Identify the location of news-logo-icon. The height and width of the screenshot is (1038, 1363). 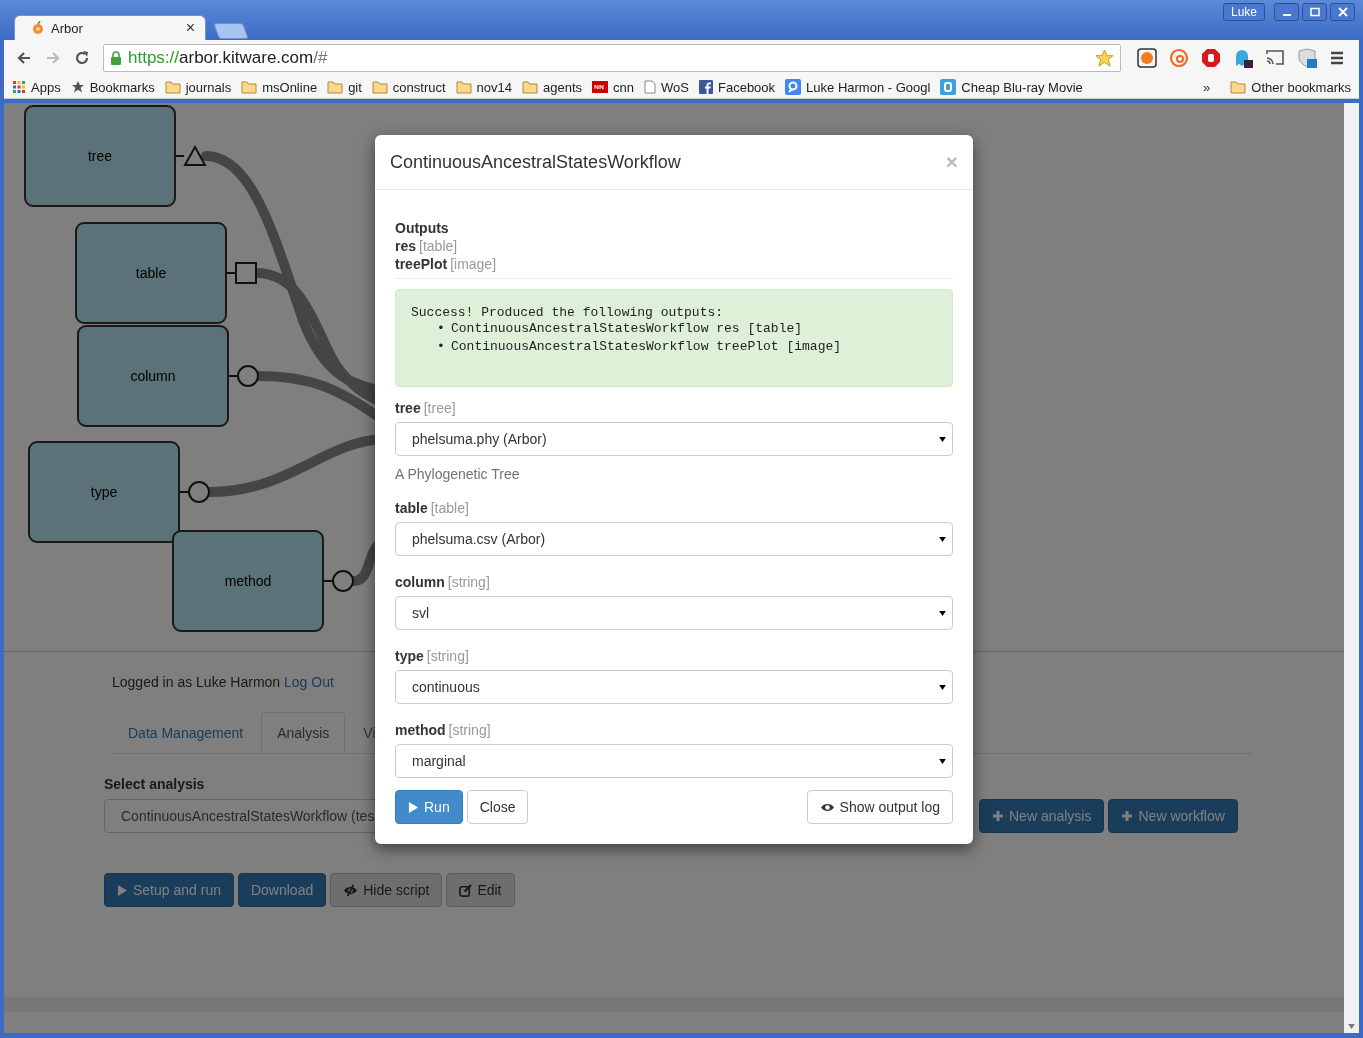
(600, 87).